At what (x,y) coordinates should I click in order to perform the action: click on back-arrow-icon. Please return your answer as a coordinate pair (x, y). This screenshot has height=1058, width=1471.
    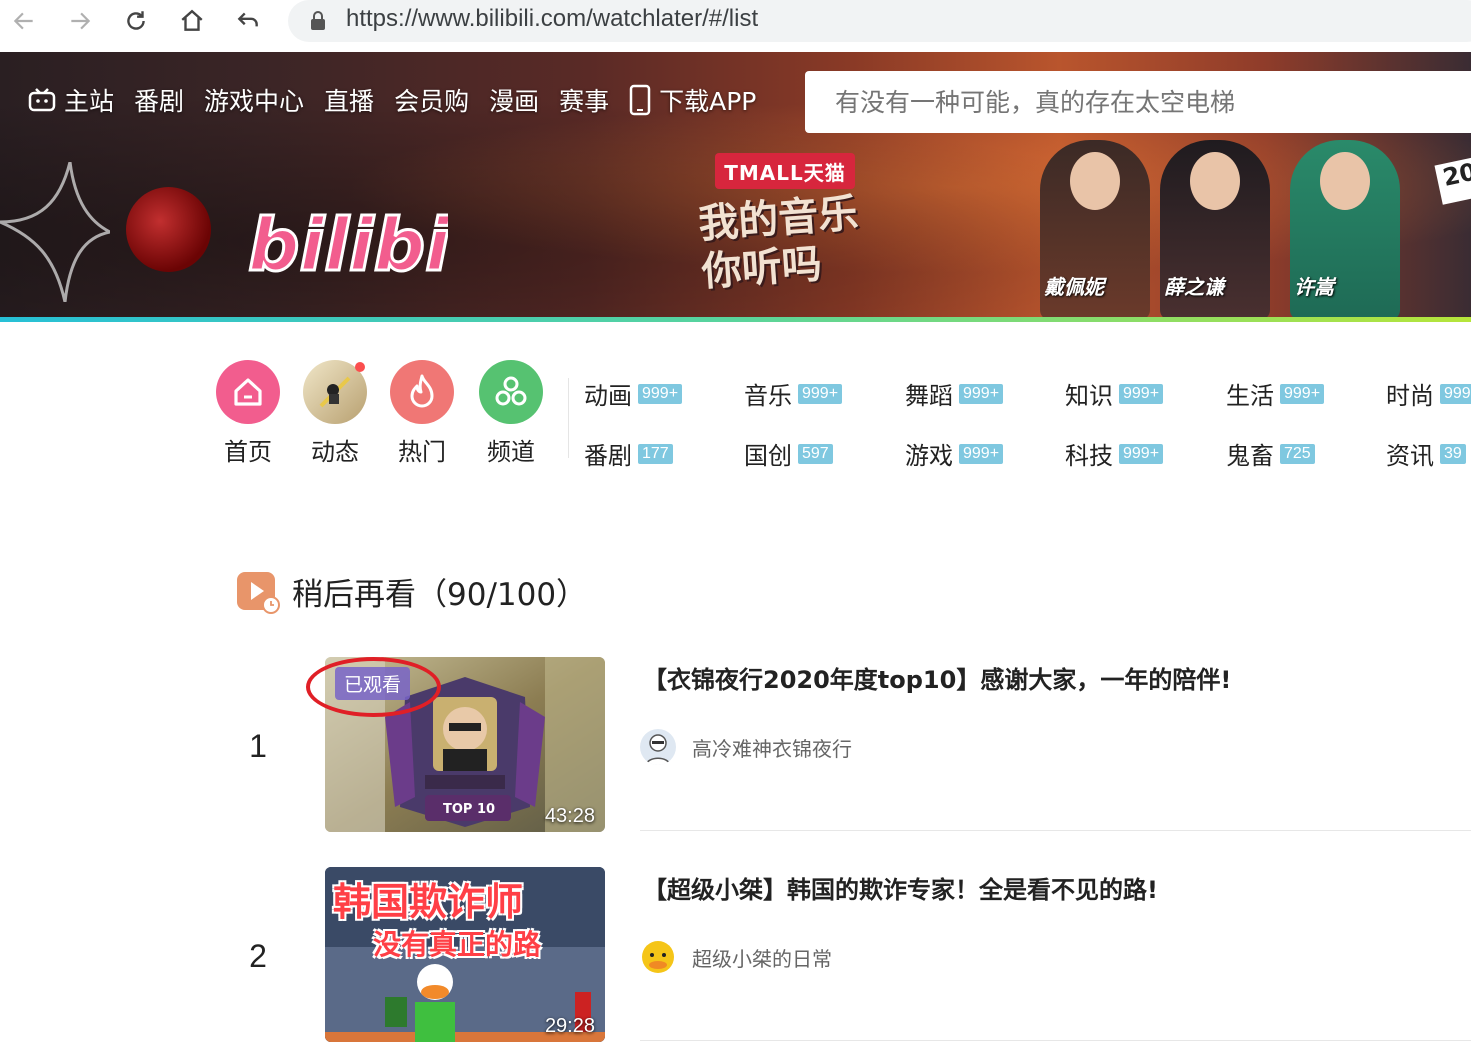
    Looking at the image, I should click on (23, 21).